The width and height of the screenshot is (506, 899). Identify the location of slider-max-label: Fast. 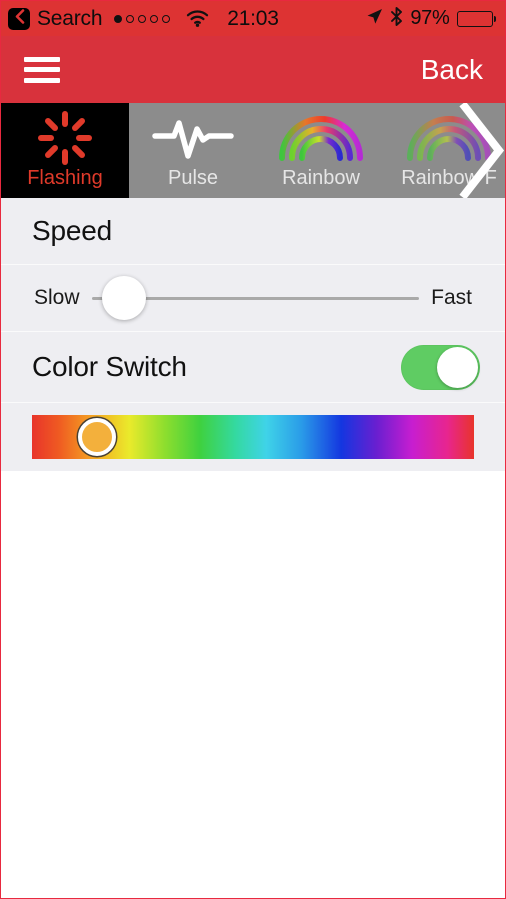
(451, 297).